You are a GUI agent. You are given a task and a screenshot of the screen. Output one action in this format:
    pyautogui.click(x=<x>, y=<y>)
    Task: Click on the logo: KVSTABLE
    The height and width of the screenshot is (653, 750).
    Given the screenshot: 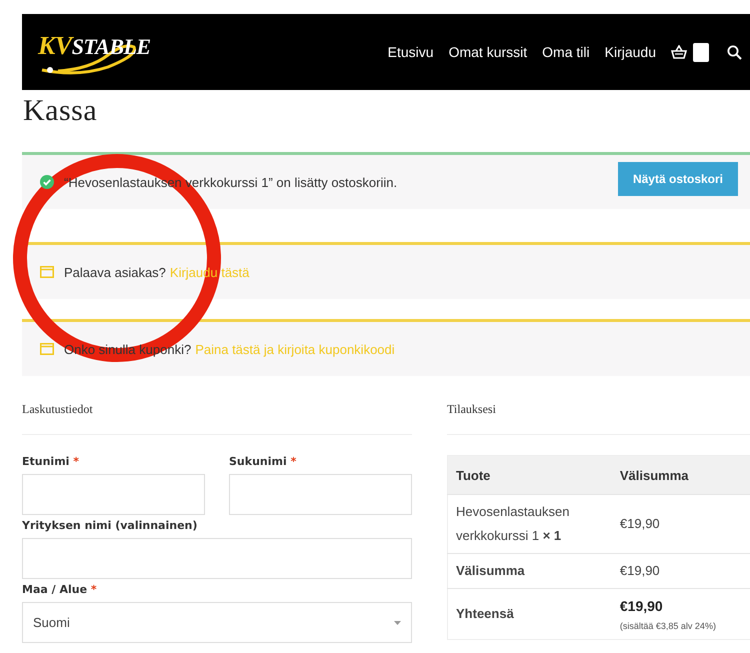 What is the action you would take?
    pyautogui.click(x=113, y=52)
    